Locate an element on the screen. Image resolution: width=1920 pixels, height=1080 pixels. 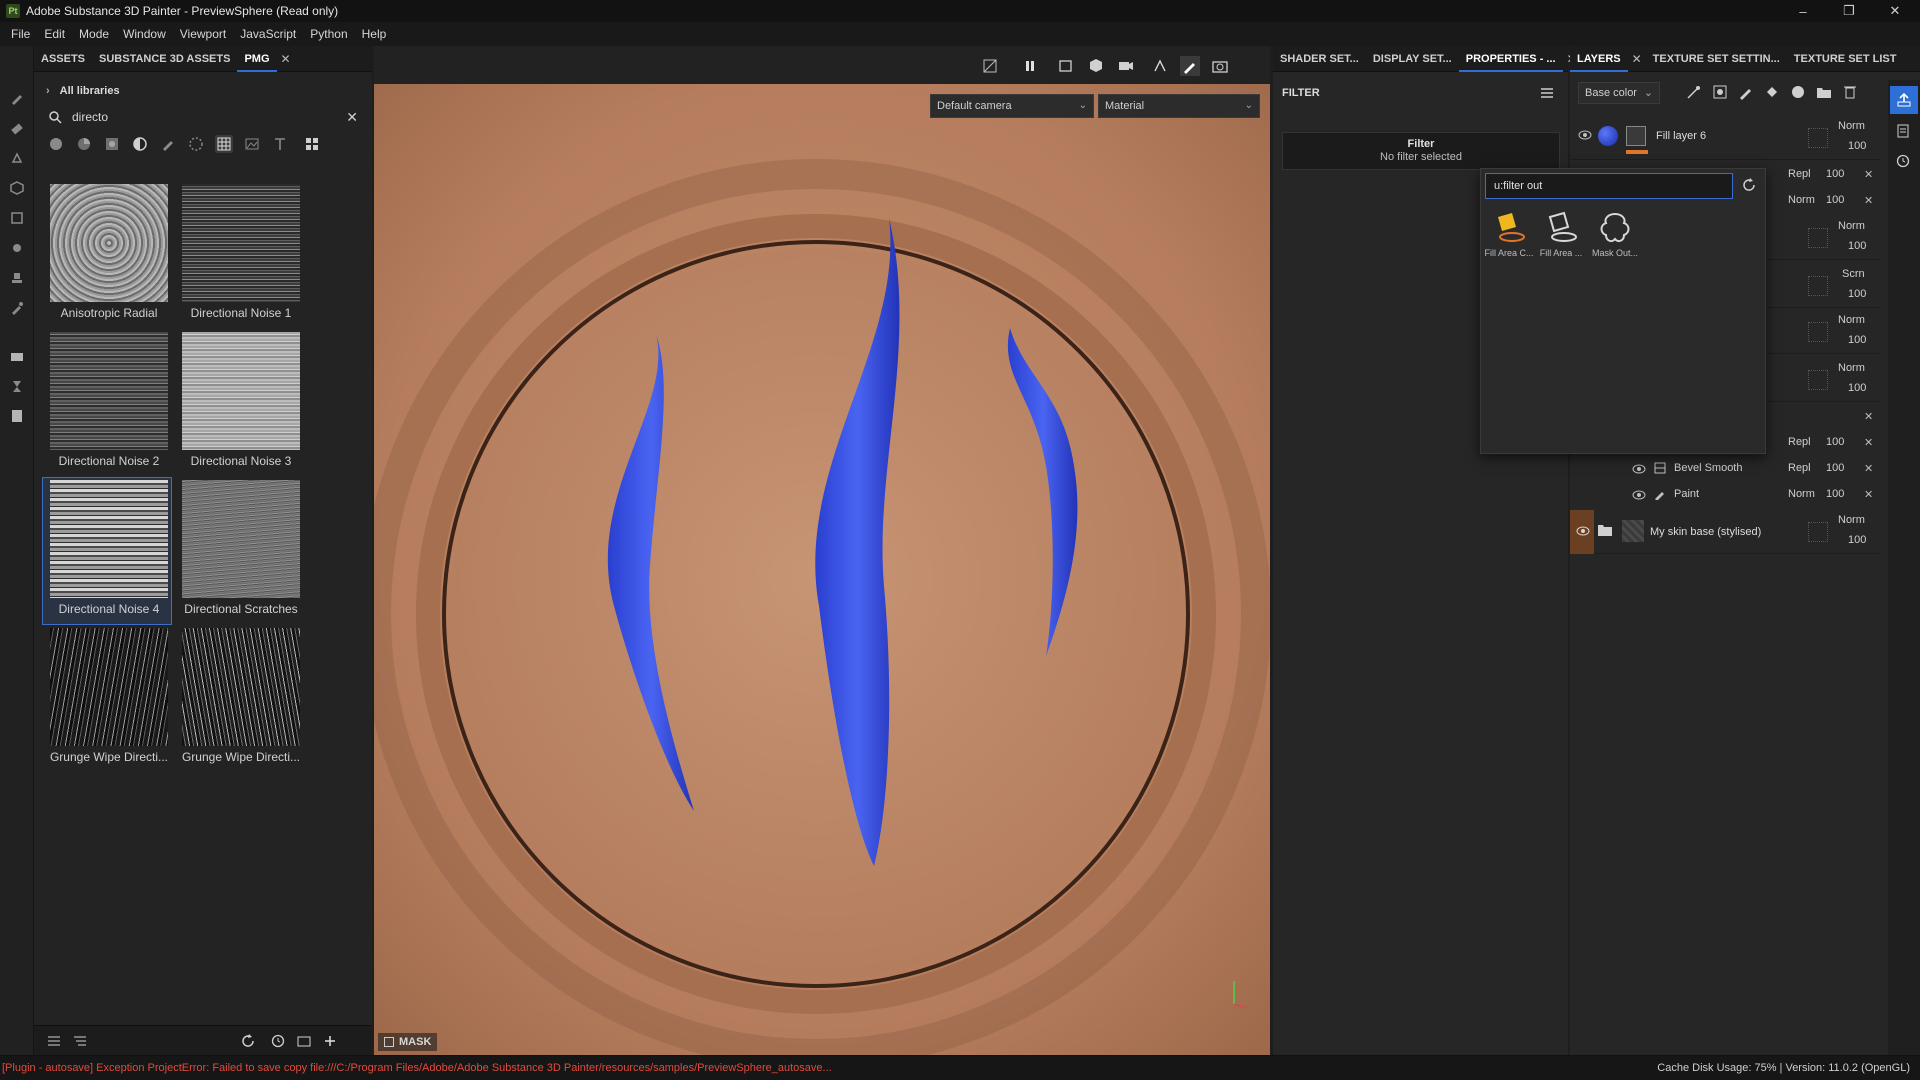
layer-row: Fill layer 6 Norm 100 is located at coordinates (1725, 138).